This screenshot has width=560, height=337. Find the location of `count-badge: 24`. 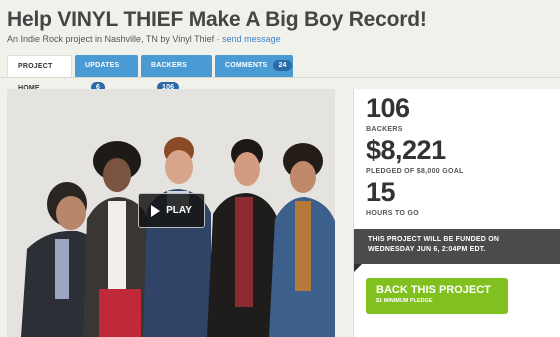

count-badge: 24 is located at coordinates (282, 65).